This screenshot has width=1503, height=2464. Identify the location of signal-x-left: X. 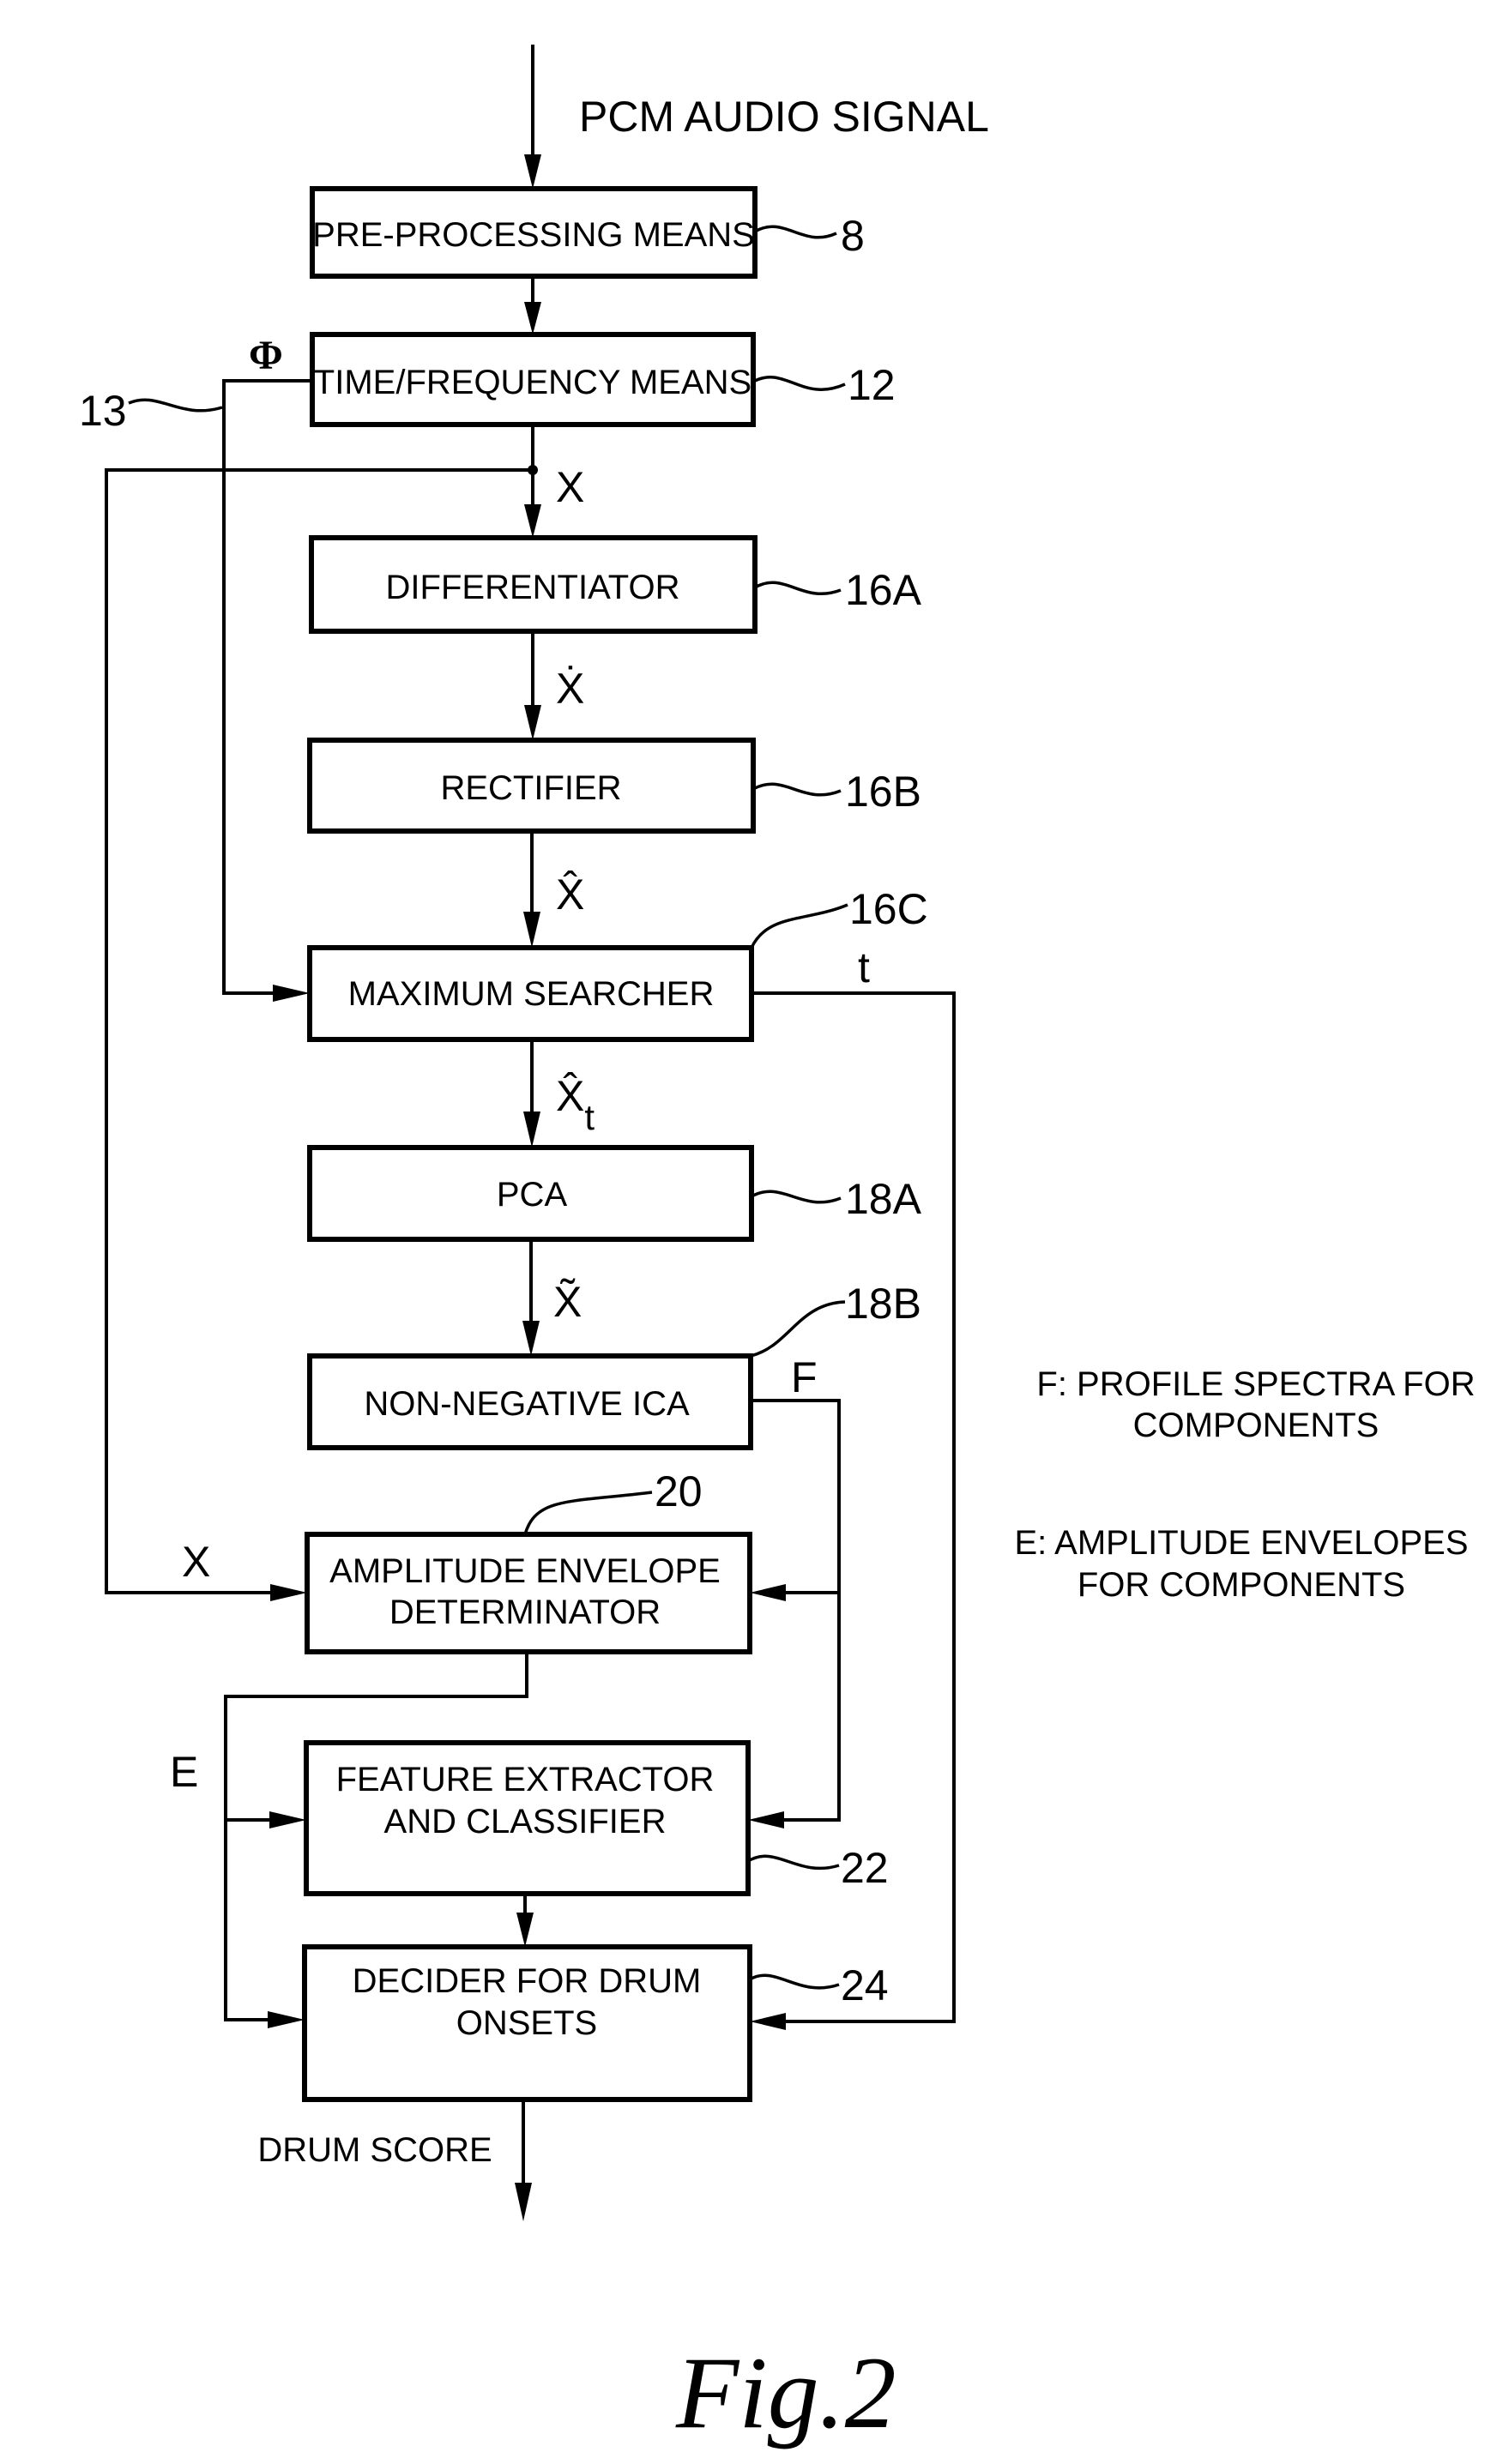
(196, 1562).